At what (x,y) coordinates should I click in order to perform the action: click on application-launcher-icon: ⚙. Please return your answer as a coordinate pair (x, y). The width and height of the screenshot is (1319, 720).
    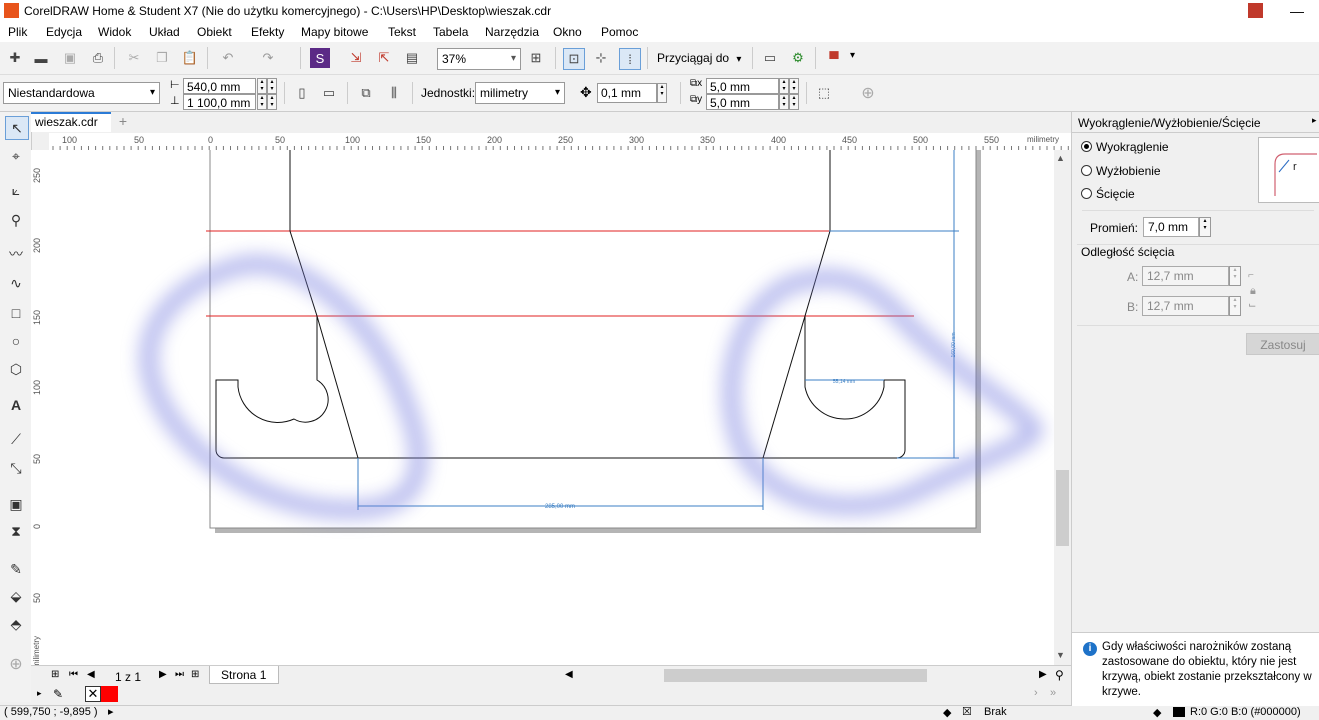
    Looking at the image, I should click on (798, 58).